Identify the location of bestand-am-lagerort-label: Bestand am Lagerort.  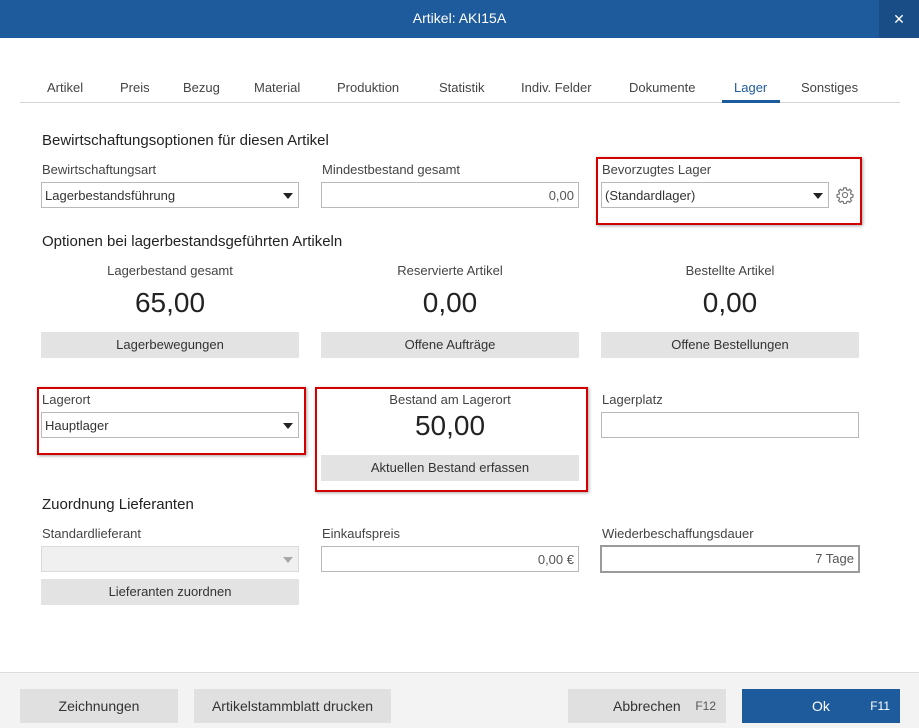
(450, 399).